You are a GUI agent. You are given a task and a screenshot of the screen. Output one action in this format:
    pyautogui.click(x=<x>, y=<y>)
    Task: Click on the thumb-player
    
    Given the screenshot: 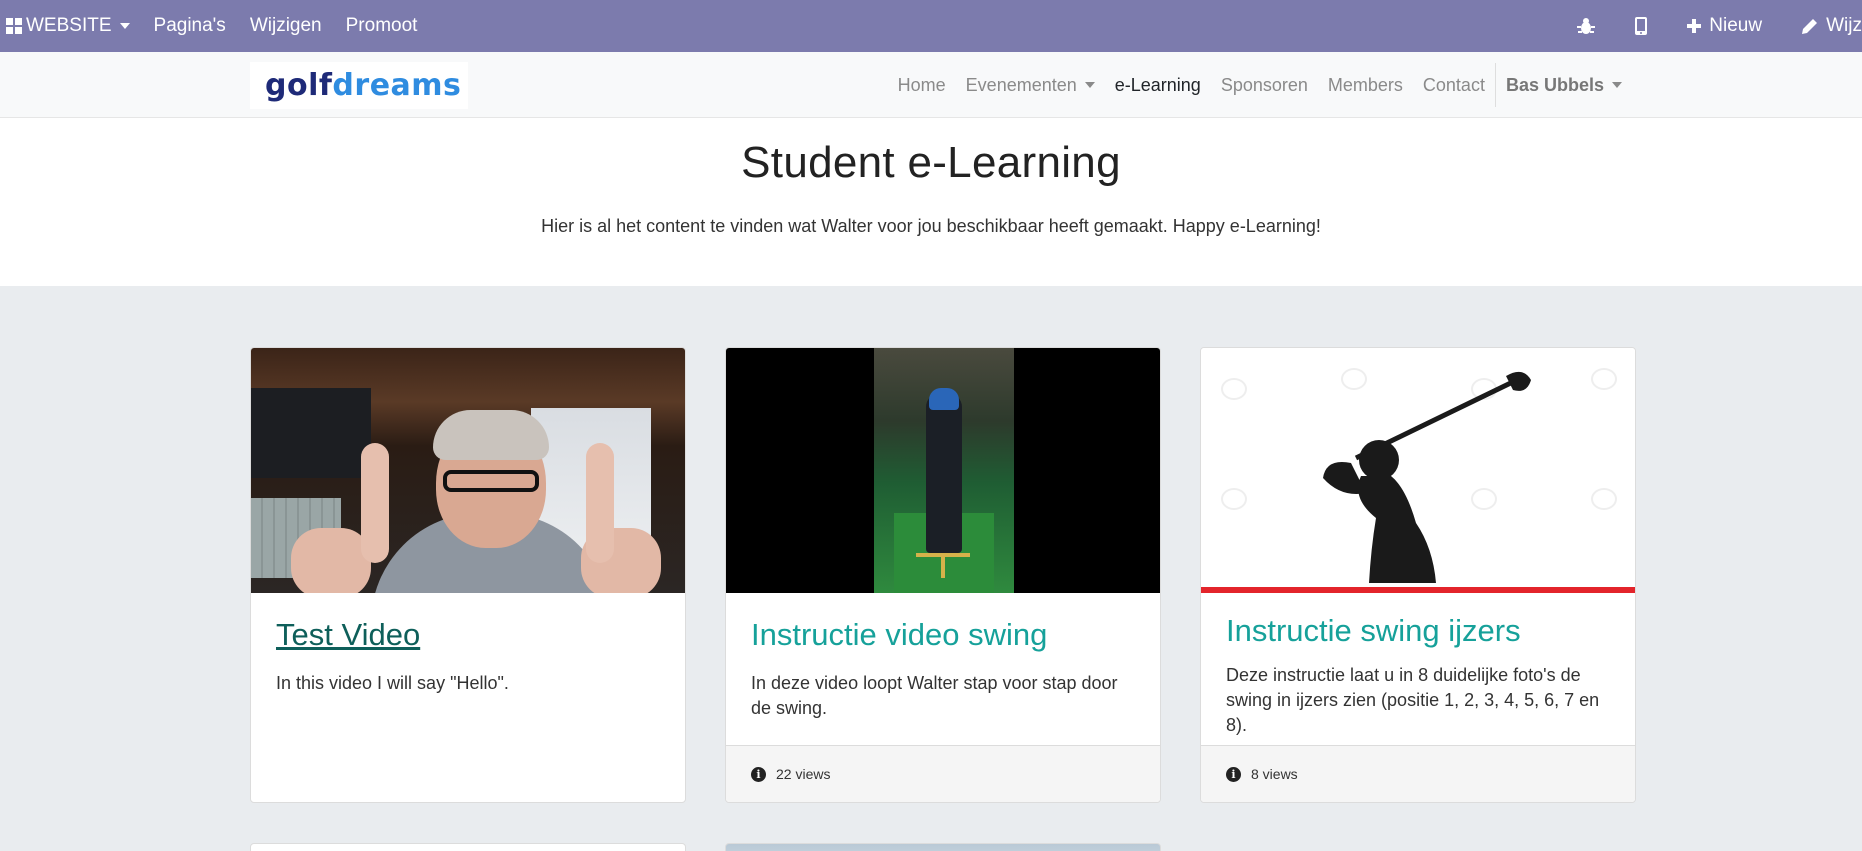 What is the action you would take?
    pyautogui.click(x=944, y=473)
    